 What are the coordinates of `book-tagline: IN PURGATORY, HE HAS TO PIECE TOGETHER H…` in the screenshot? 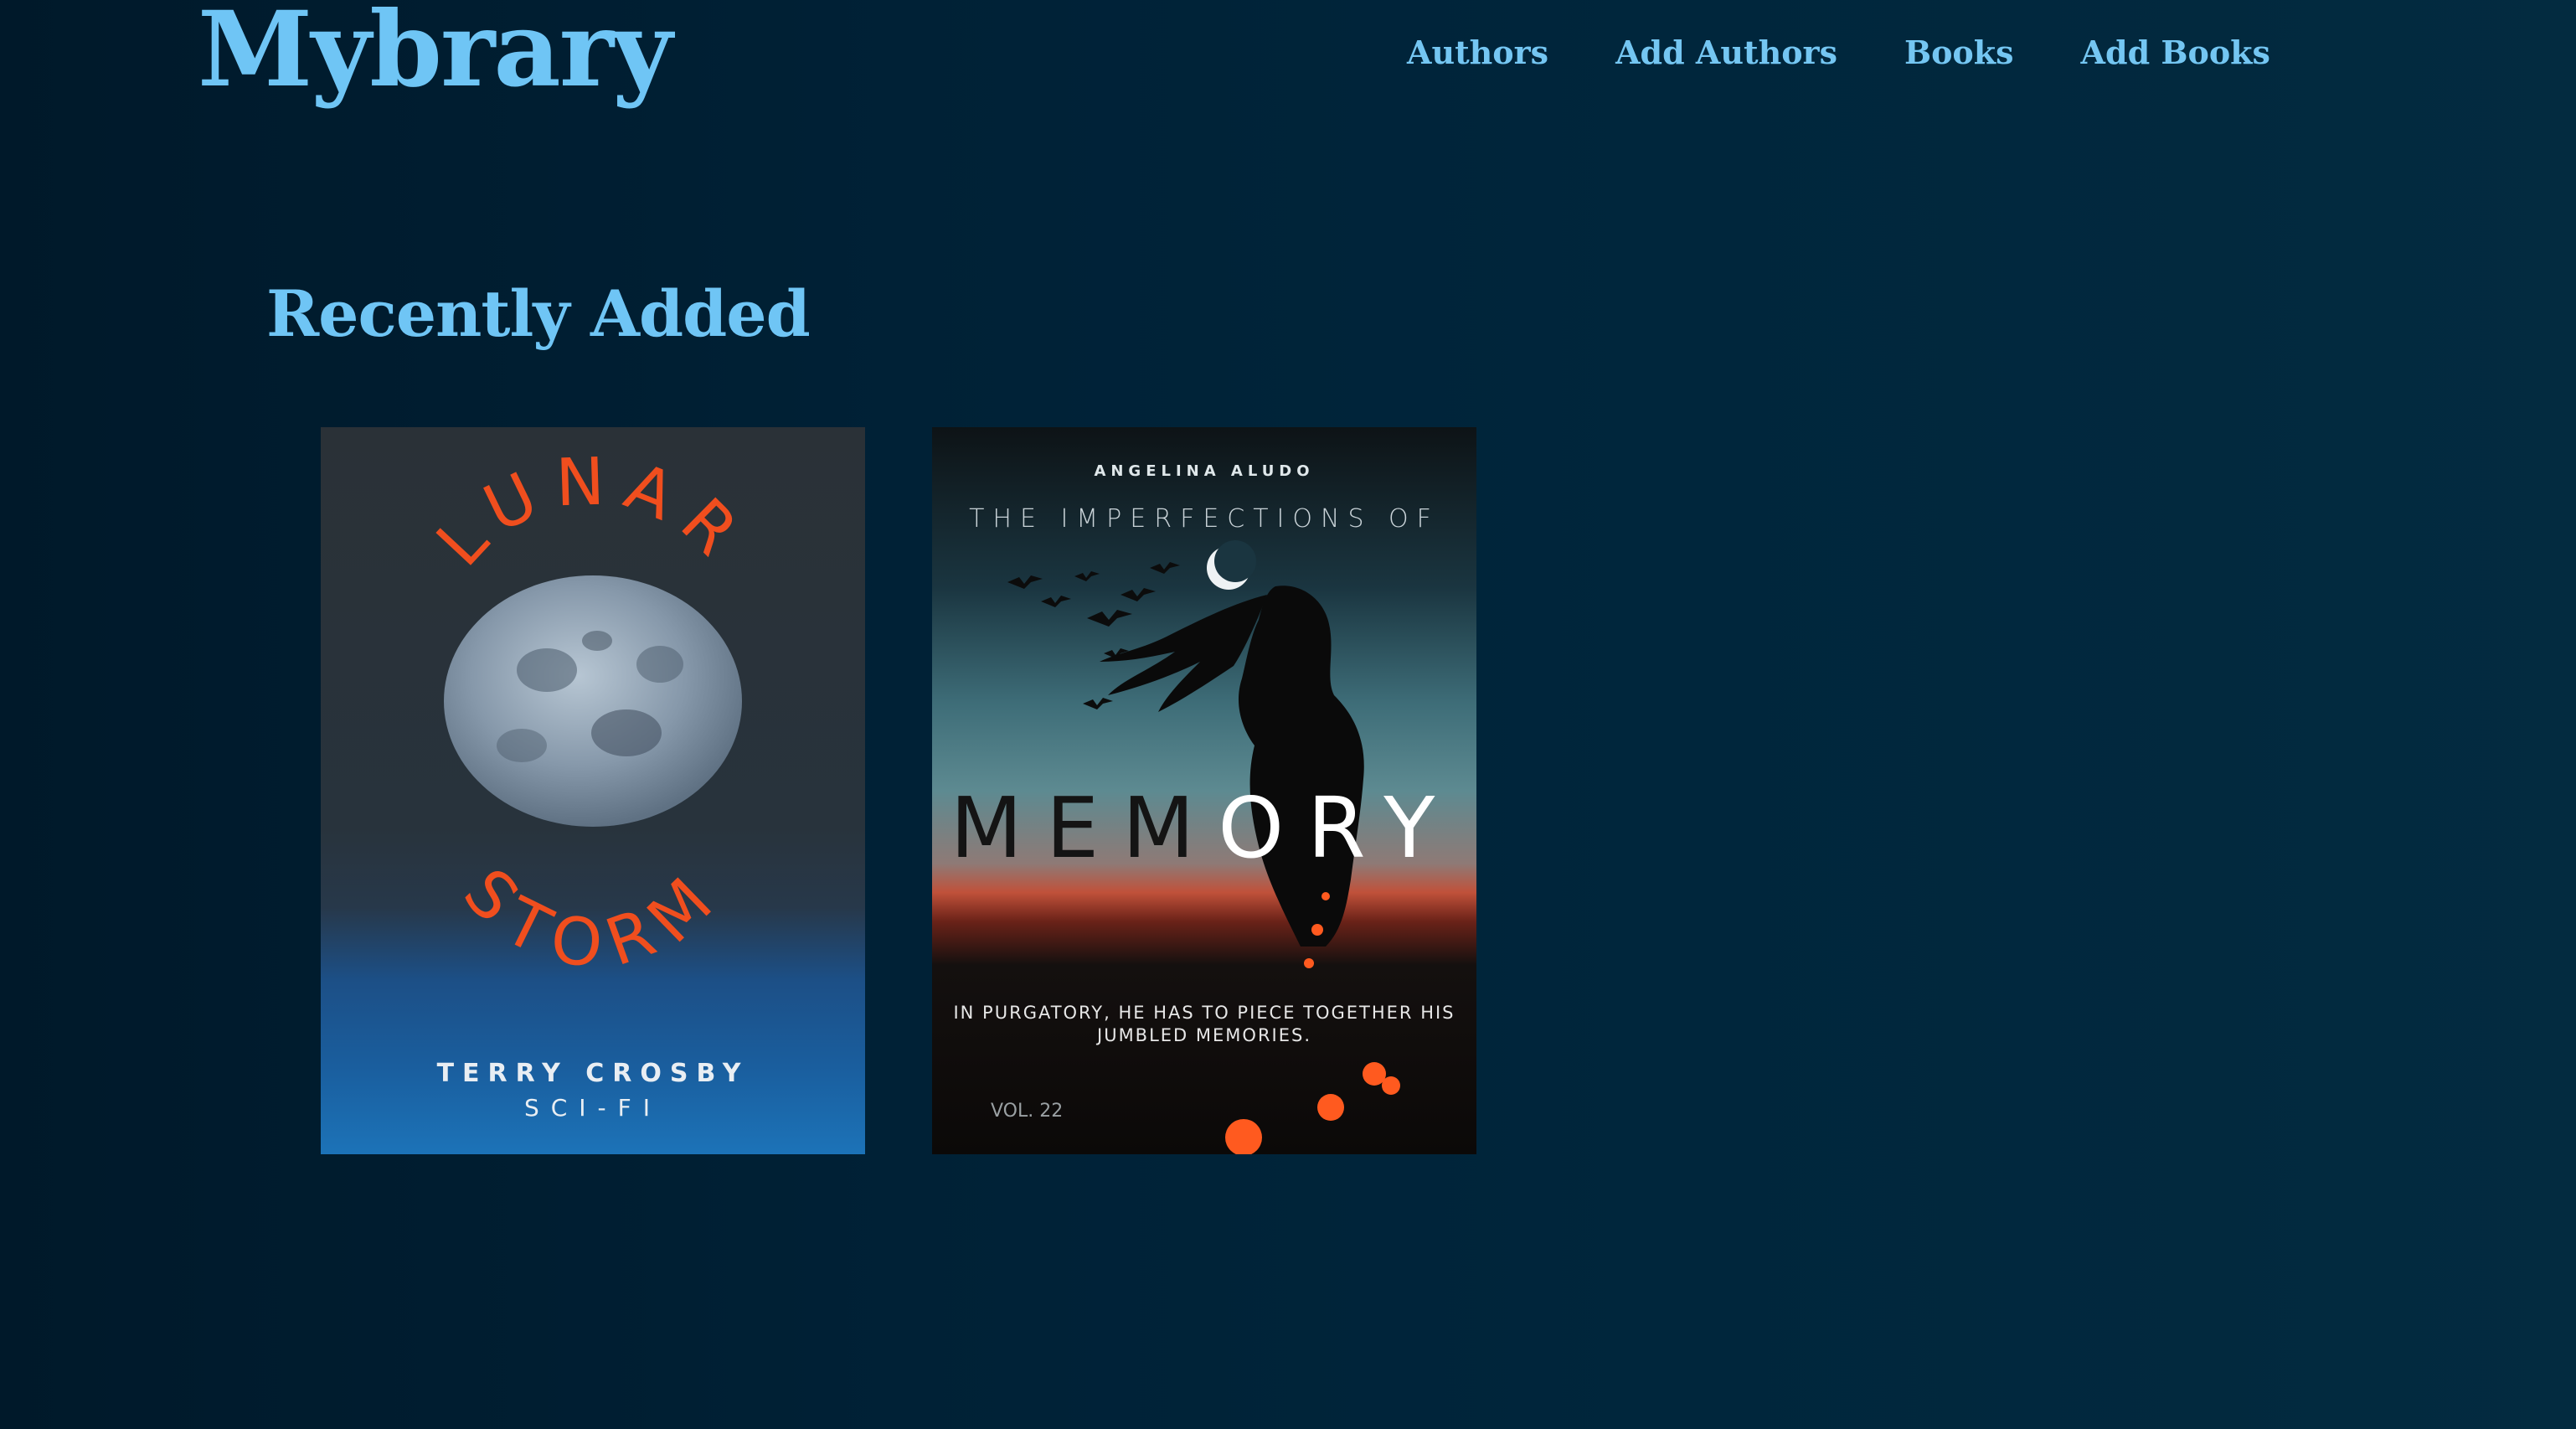 It's located at (1204, 1024).